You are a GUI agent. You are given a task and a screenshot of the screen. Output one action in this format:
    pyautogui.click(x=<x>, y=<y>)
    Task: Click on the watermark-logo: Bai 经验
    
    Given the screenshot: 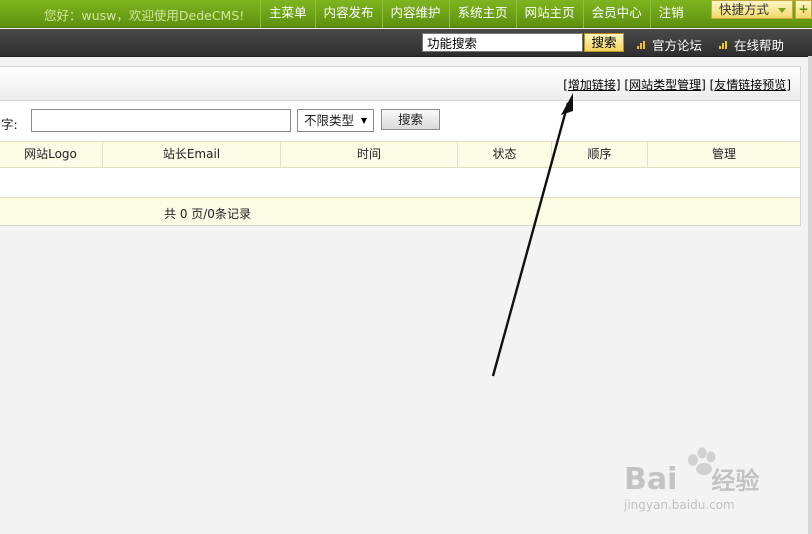 What is the action you would take?
    pyautogui.click(x=692, y=479)
    